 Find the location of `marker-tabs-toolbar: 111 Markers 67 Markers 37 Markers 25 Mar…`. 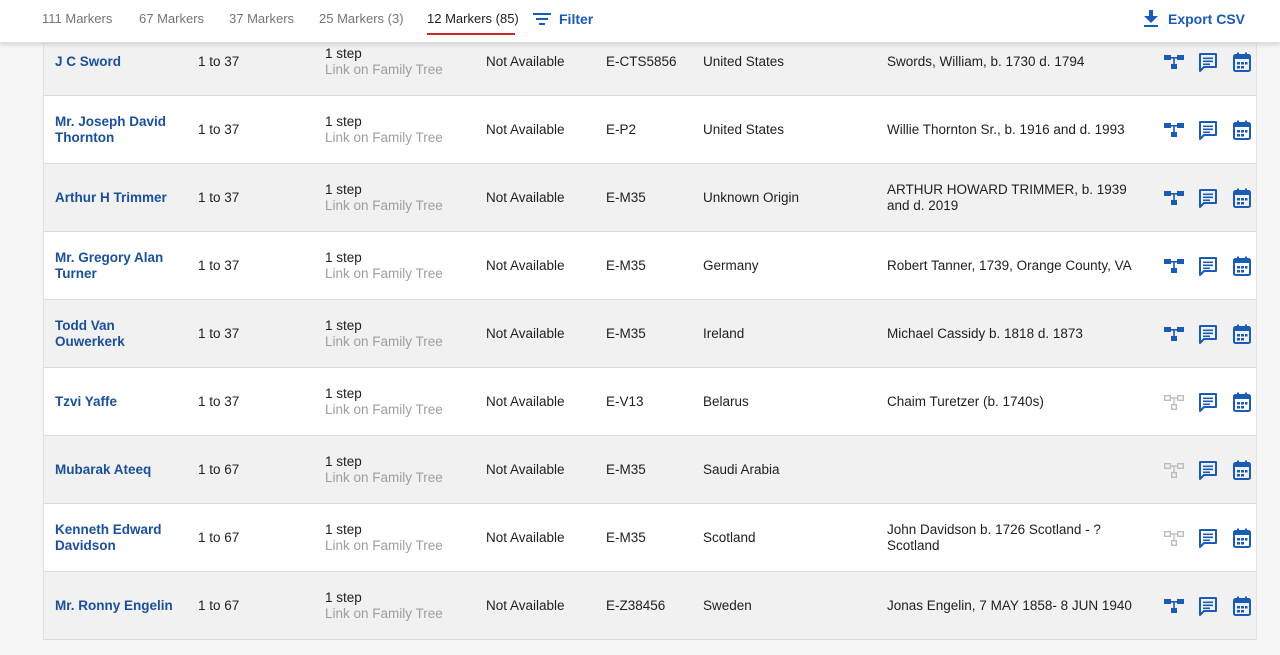

marker-tabs-toolbar: 111 Markers 67 Markers 37 Markers 25 Mar… is located at coordinates (640, 21).